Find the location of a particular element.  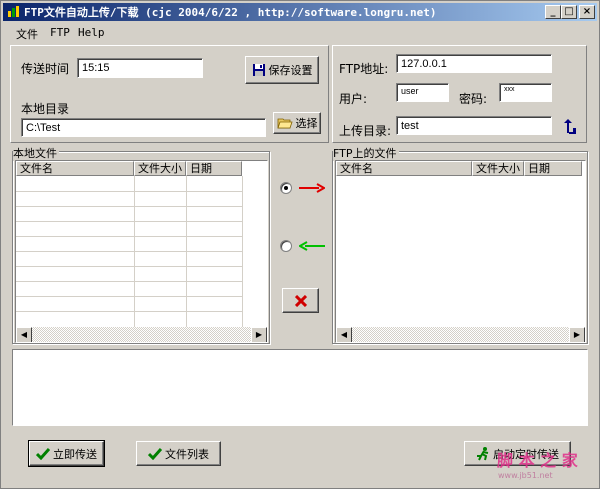

floppy-disk-icon is located at coordinates (258, 70).